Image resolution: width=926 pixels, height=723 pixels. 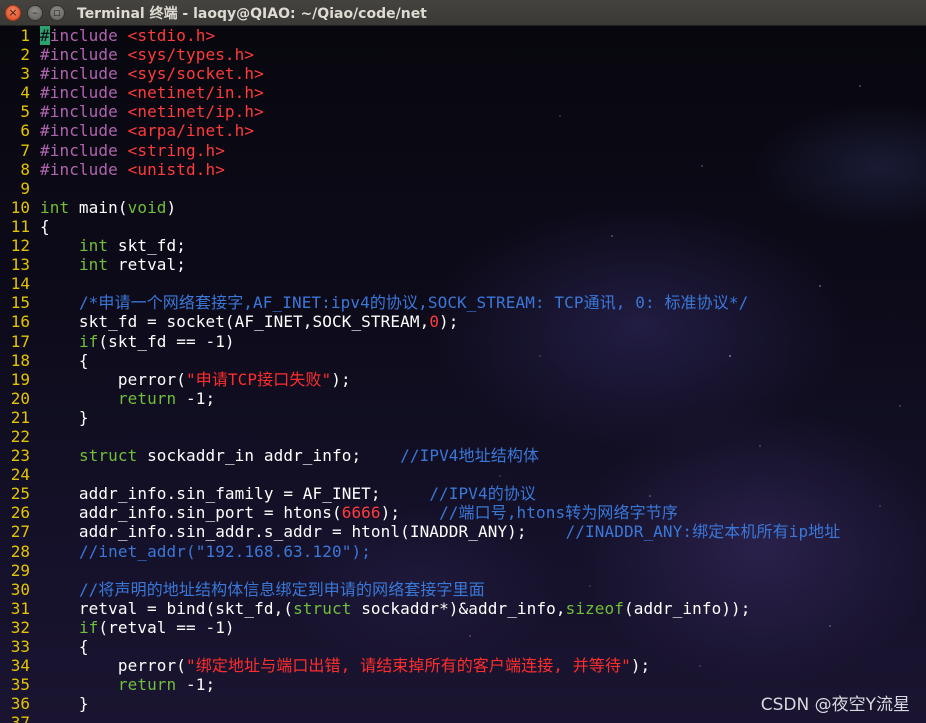 I want to click on code-token: sockaddr*)&addr_info,, so click(x=458, y=608).